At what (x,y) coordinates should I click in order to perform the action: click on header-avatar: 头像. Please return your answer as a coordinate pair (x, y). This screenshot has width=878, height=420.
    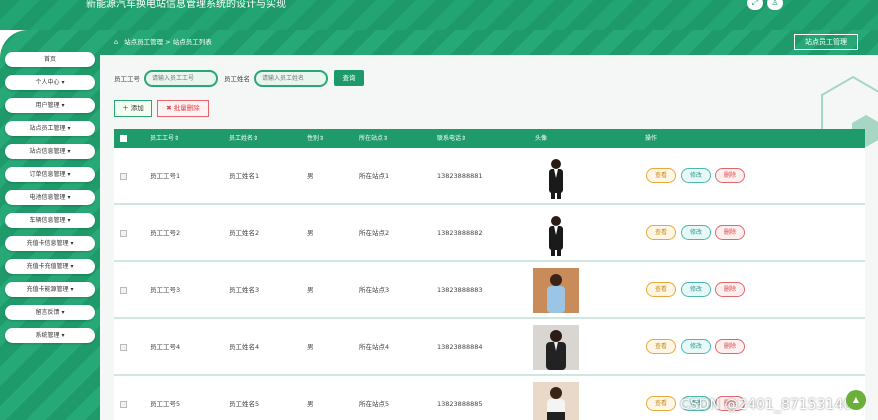
    Looking at the image, I should click on (541, 138).